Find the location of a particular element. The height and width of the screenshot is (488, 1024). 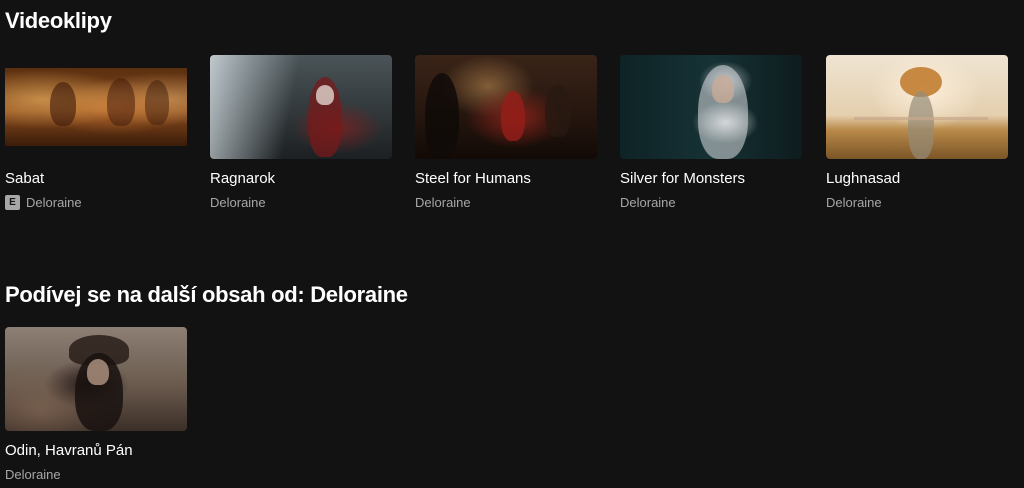

video-card-silver-for-monsters: Silver for Monsters Deloraine is located at coordinates (711, 132).